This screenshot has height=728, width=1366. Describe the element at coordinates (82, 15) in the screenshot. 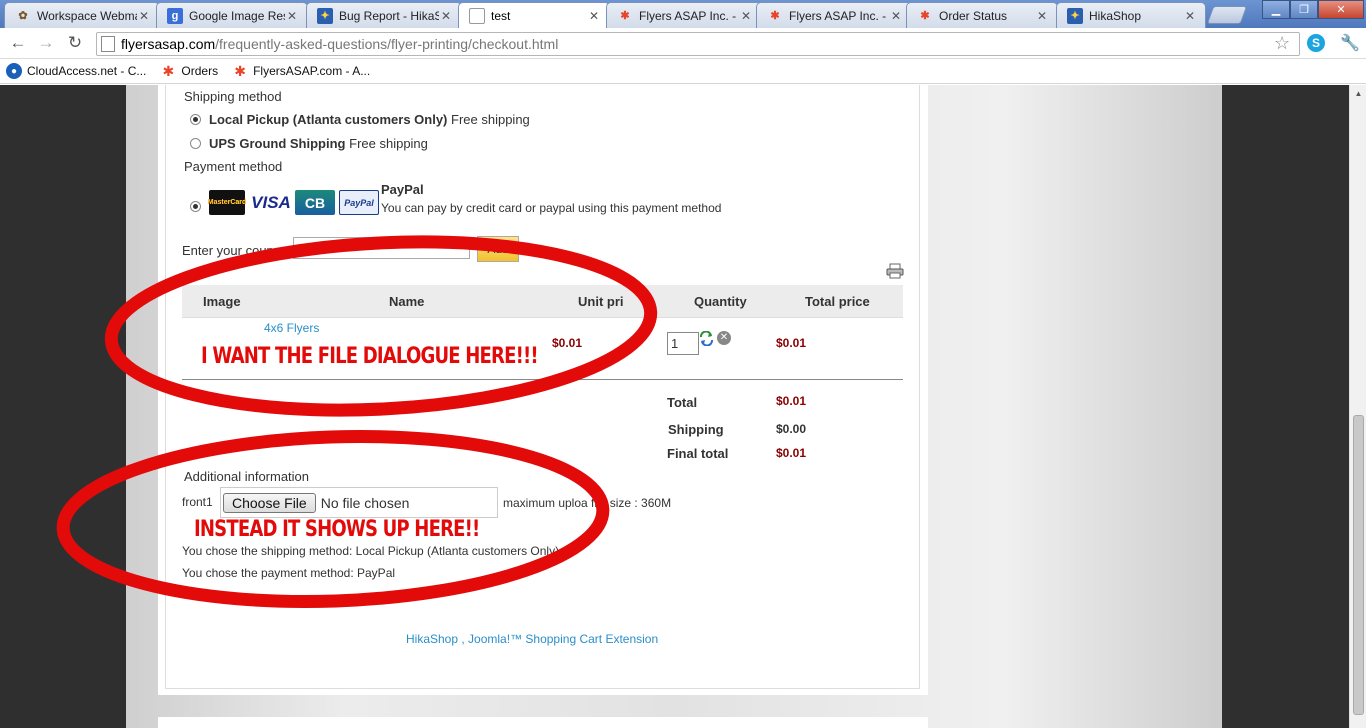

I see `tab-workspace: ✿ Workspace Webma ✕` at that location.